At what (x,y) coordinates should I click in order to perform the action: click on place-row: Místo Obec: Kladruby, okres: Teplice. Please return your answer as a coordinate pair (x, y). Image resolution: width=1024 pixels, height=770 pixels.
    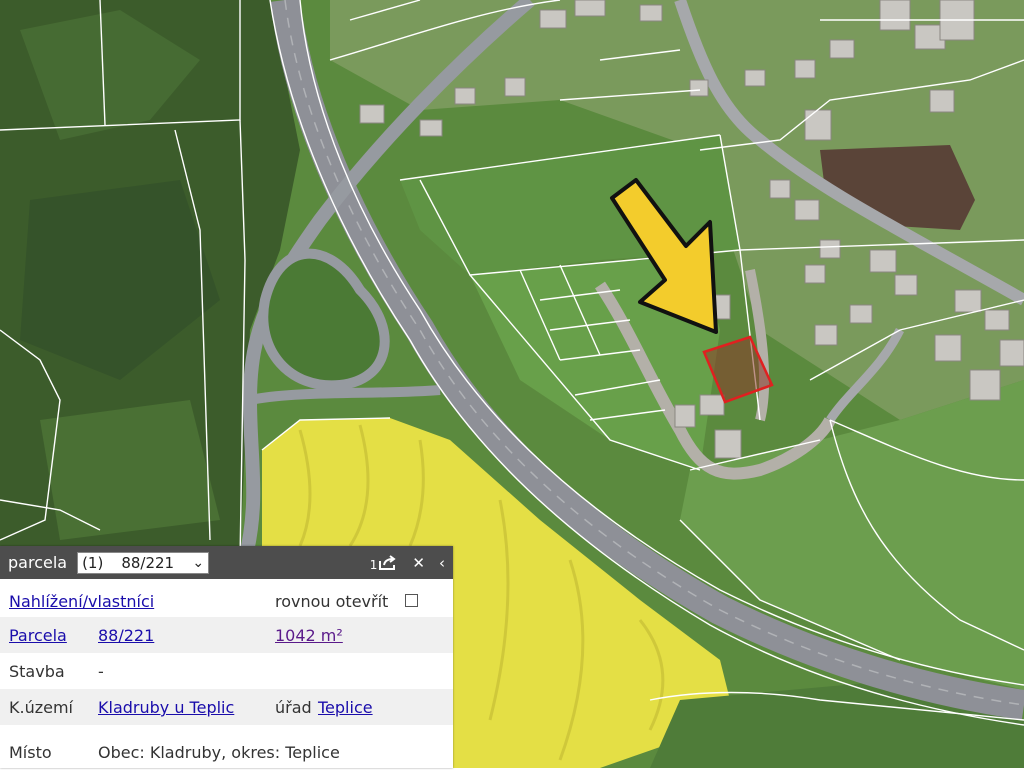
    Looking at the image, I should click on (226, 752).